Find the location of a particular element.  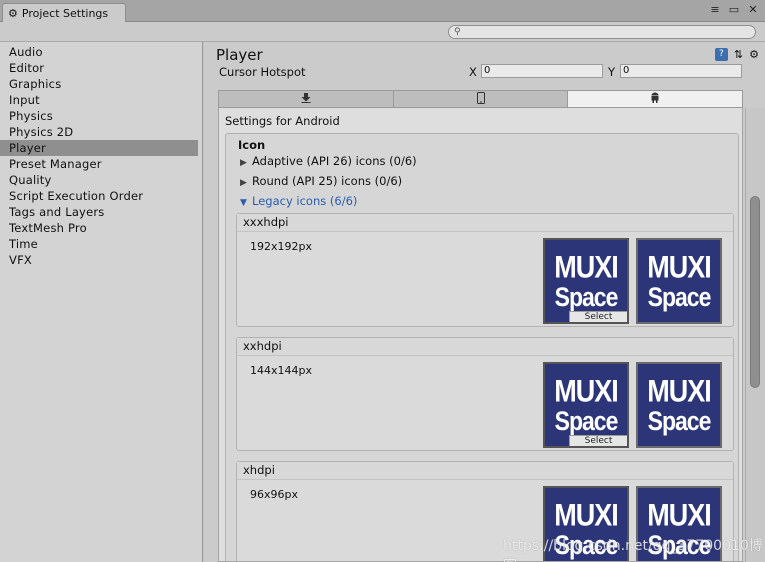

download-icon is located at coordinates (306, 99).